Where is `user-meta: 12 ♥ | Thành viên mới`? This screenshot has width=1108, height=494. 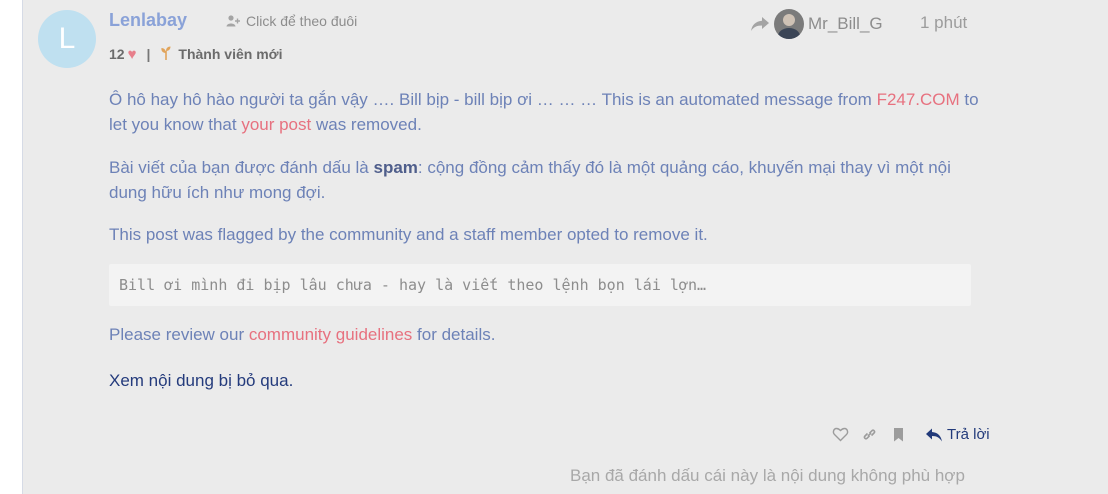
user-meta: 12 ♥ | Thành viên mới is located at coordinates (195, 54).